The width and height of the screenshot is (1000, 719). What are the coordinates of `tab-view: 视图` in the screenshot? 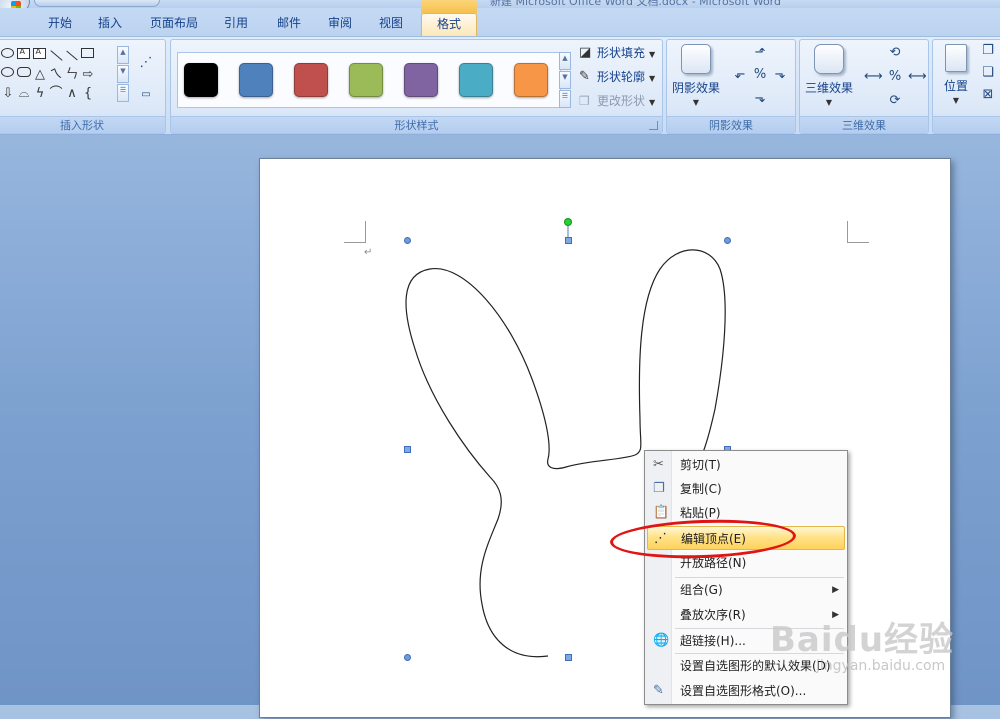 It's located at (391, 24).